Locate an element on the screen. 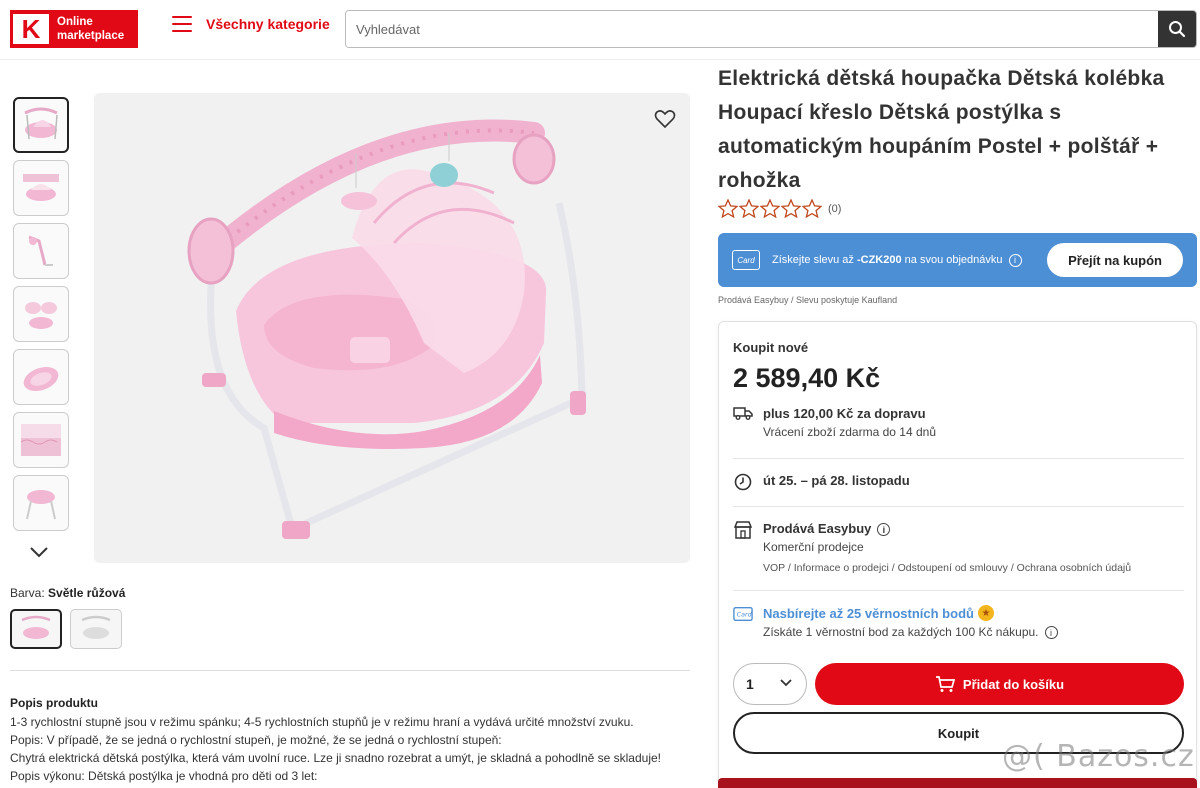 The image size is (1200, 788). delivery-date: út 25. – pá 28. listopadu is located at coordinates (836, 480).